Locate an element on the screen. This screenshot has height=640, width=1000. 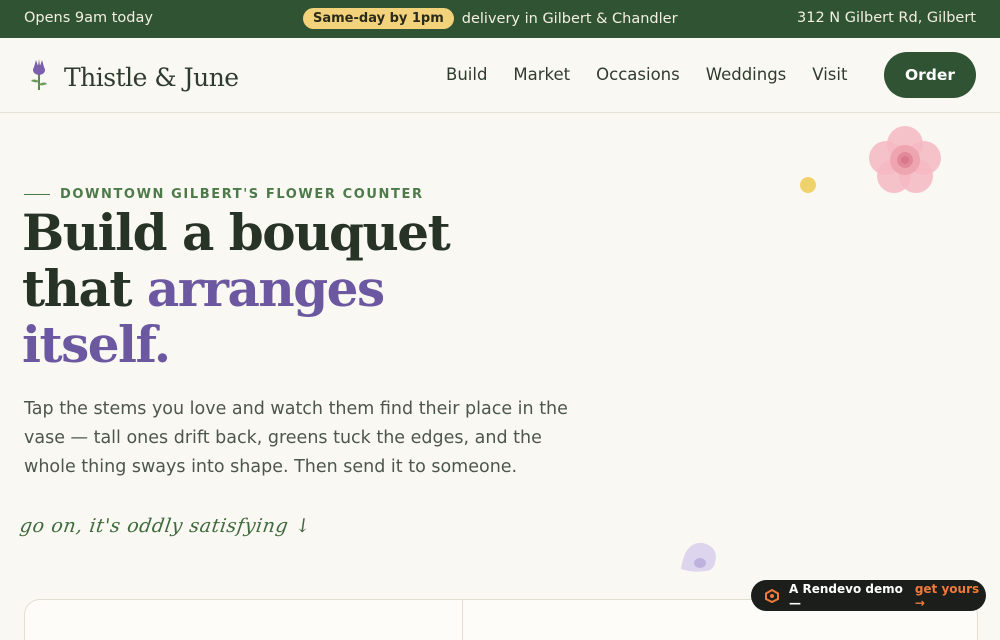
order-button: Order is located at coordinates (930, 75).